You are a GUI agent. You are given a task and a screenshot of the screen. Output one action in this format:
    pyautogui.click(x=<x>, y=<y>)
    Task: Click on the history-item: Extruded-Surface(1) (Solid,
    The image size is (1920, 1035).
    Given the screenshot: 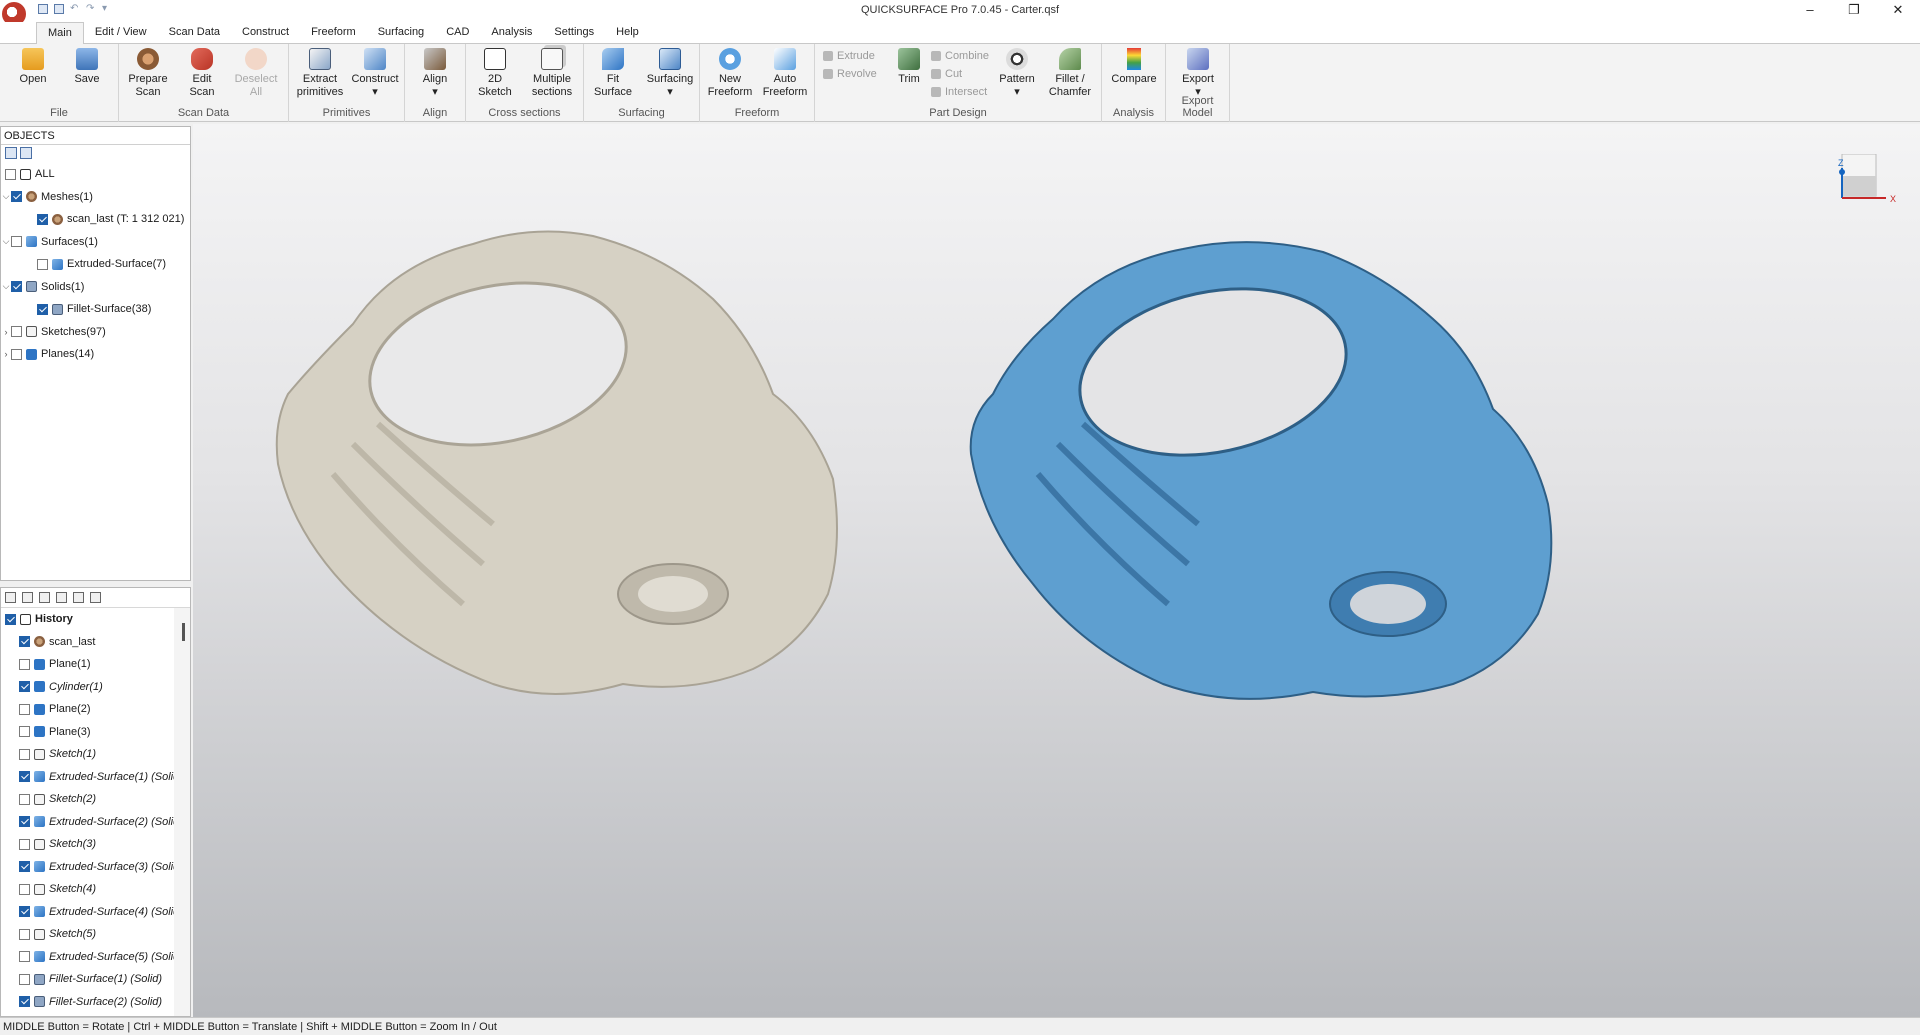 What is the action you would take?
    pyautogui.click(x=95, y=777)
    